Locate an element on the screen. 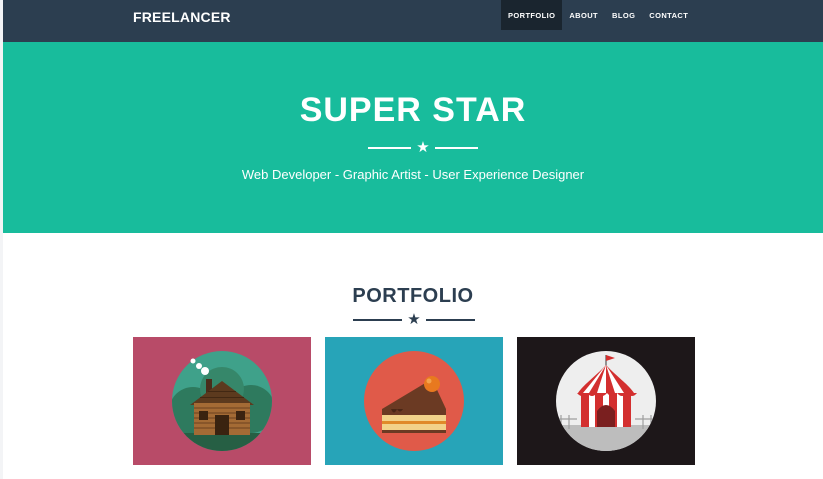 This screenshot has height=479, width=823. cake-icon is located at coordinates (414, 401).